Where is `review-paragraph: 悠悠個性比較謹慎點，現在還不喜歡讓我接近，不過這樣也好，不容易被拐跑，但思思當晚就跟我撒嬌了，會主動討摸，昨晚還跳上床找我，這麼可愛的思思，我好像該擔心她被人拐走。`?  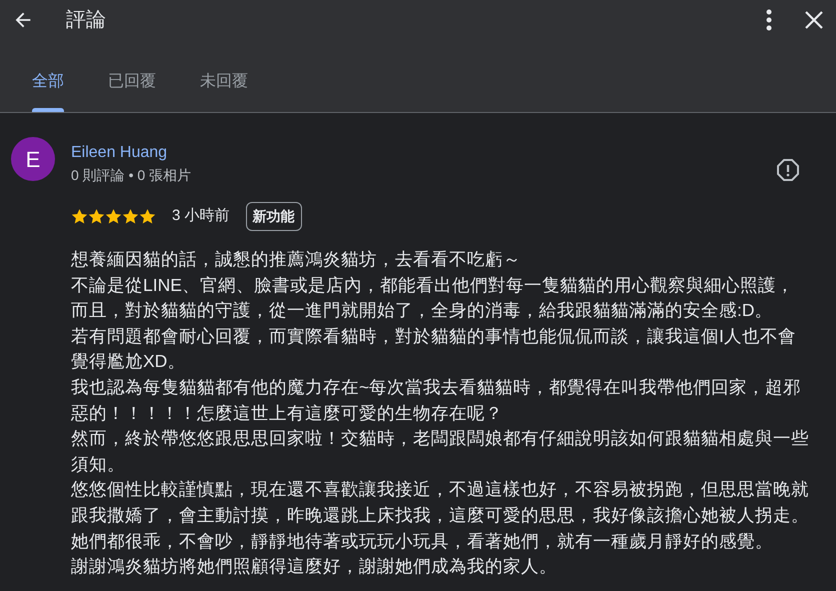 review-paragraph: 悠悠個性比較謹慎點，現在還不喜歡讓我接近，不過這樣也好，不容易被拐跑，但思思當晚就跟我撒嬌了，會主動討摸，昨晚還跳上床找我，這麼可愛的思思，我好像該擔心她被人拐走。 is located at coordinates (440, 502).